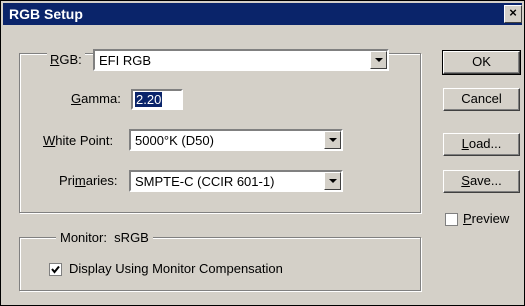  Describe the element at coordinates (46, 14) in the screenshot. I see `window-title: RGB Setup` at that location.